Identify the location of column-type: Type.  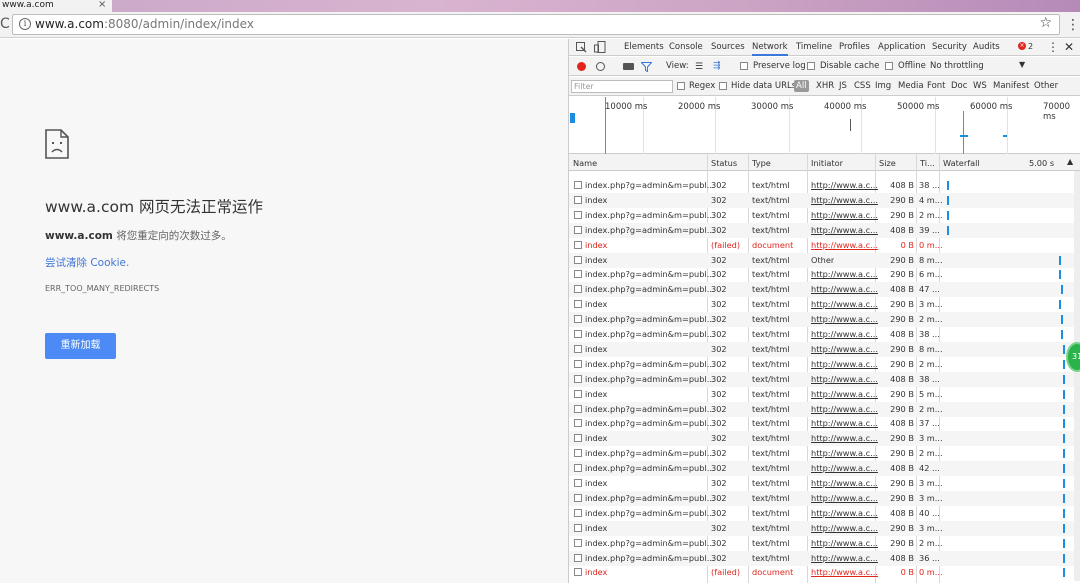
(761, 163).